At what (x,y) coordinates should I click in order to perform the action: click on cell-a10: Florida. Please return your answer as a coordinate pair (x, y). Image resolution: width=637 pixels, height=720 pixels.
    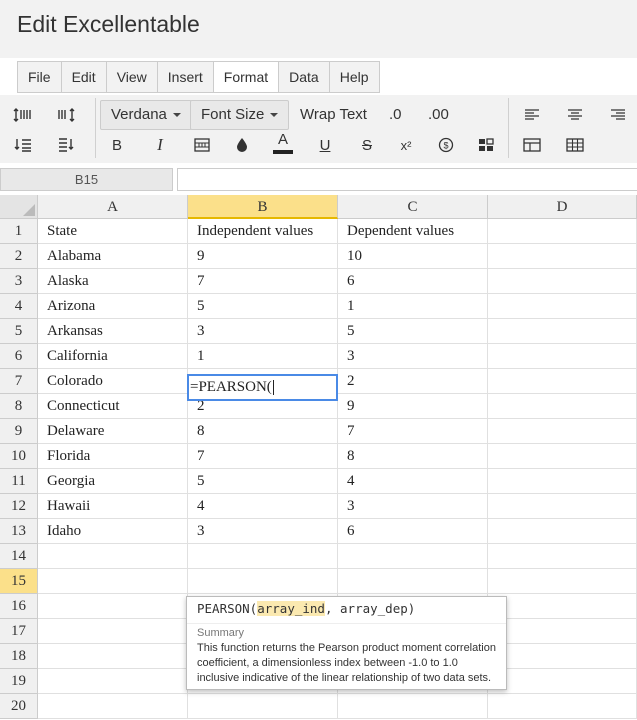
    Looking at the image, I should click on (113, 456).